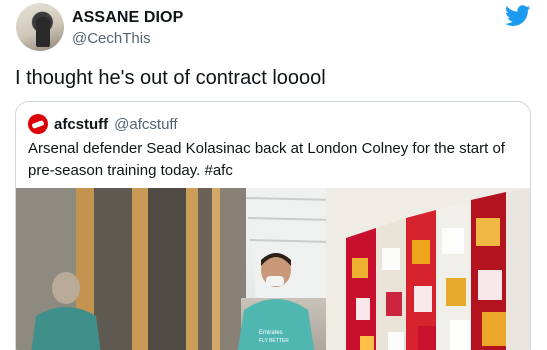 The width and height of the screenshot is (547, 350). I want to click on quoted-avatar, so click(38, 124).